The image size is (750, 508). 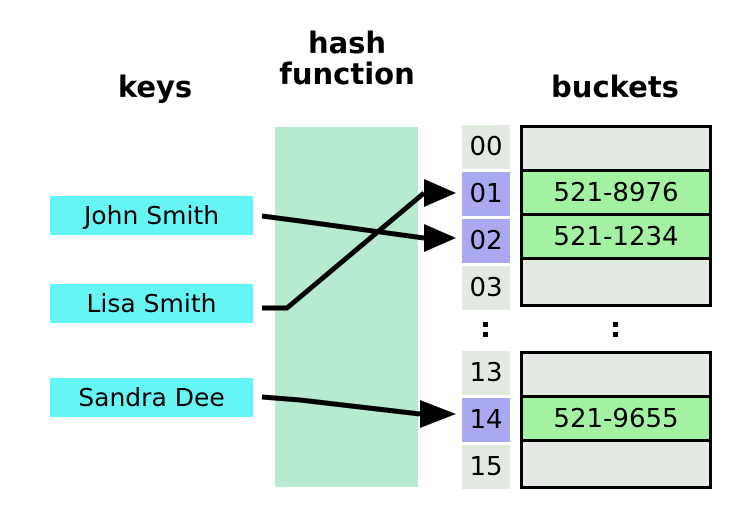 What do you see at coordinates (485, 329) in the screenshot?
I see `ellipsis-index-column` at bounding box center [485, 329].